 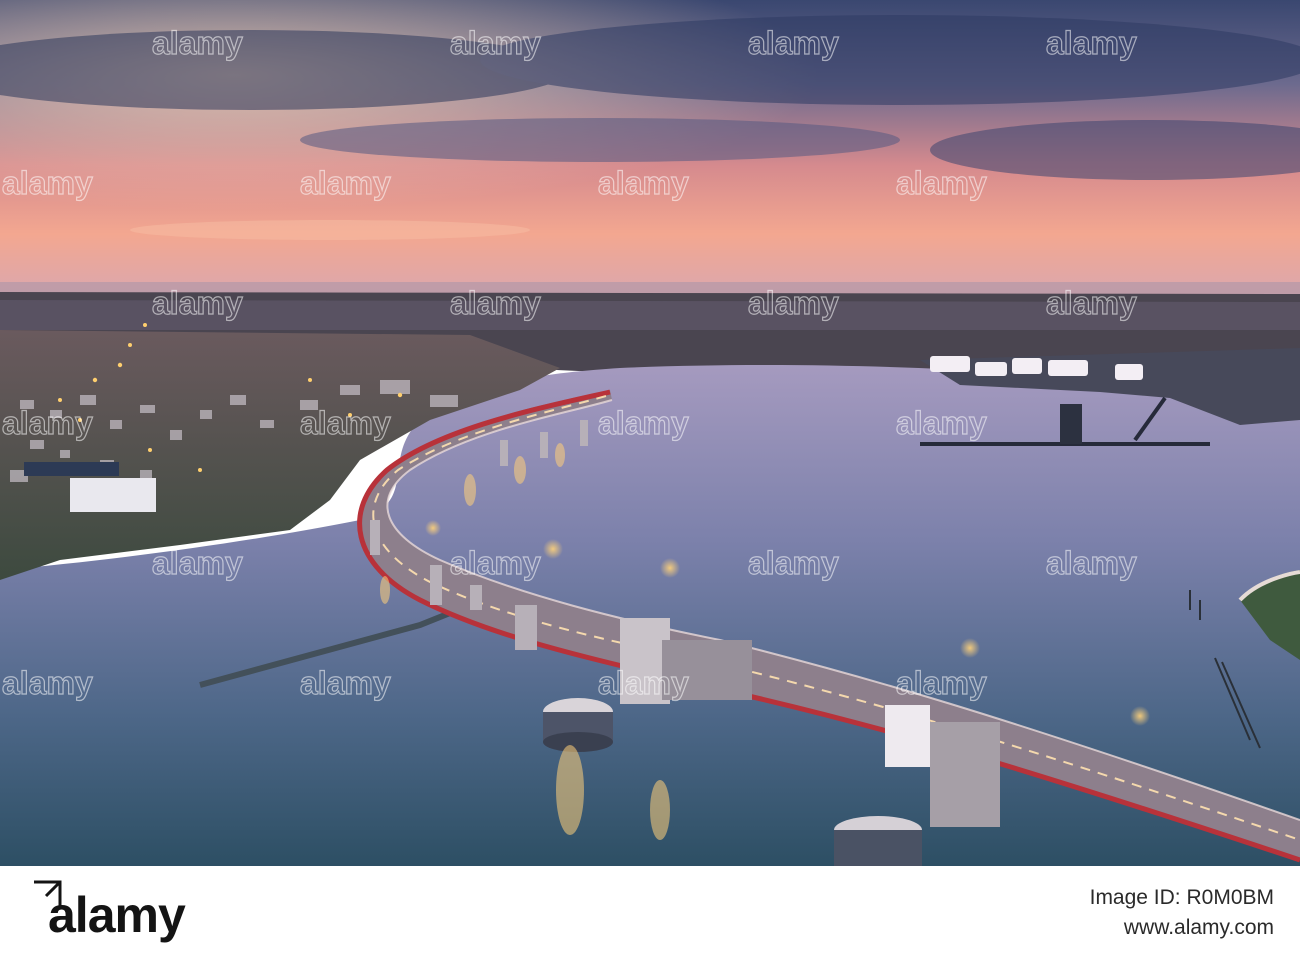 What do you see at coordinates (1181, 897) in the screenshot?
I see `image-id-label: Image ID: R0M0BM` at bounding box center [1181, 897].